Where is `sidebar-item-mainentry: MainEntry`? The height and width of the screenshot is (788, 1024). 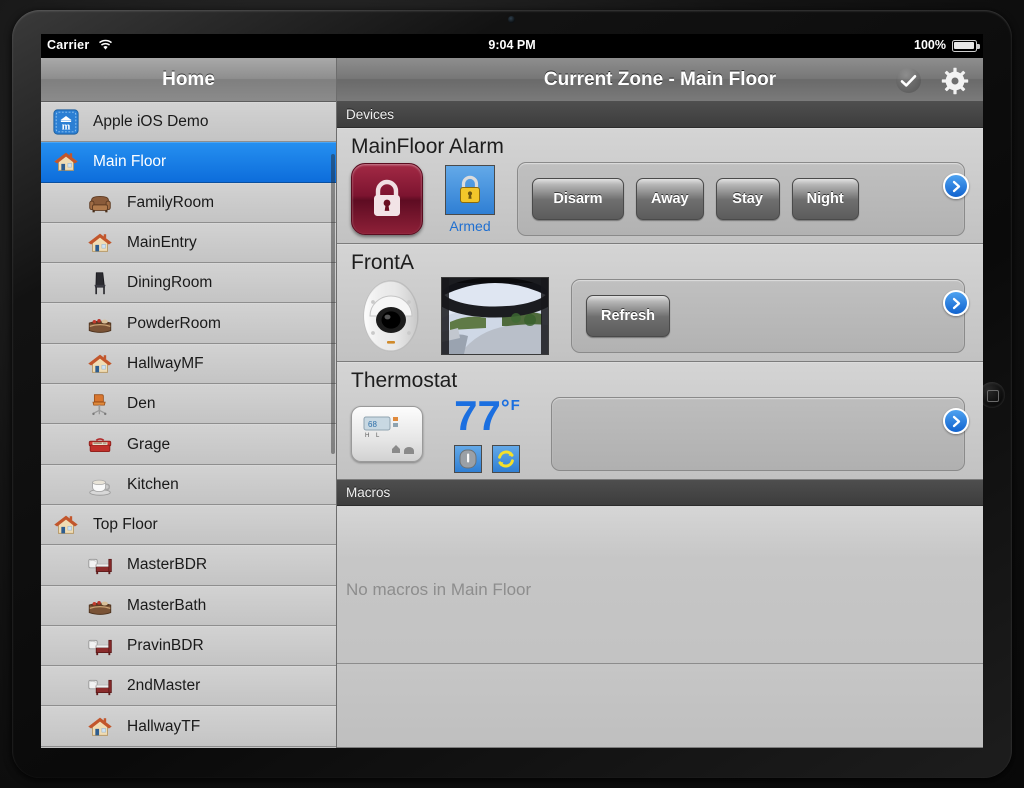 sidebar-item-mainentry: MainEntry is located at coordinates (188, 243).